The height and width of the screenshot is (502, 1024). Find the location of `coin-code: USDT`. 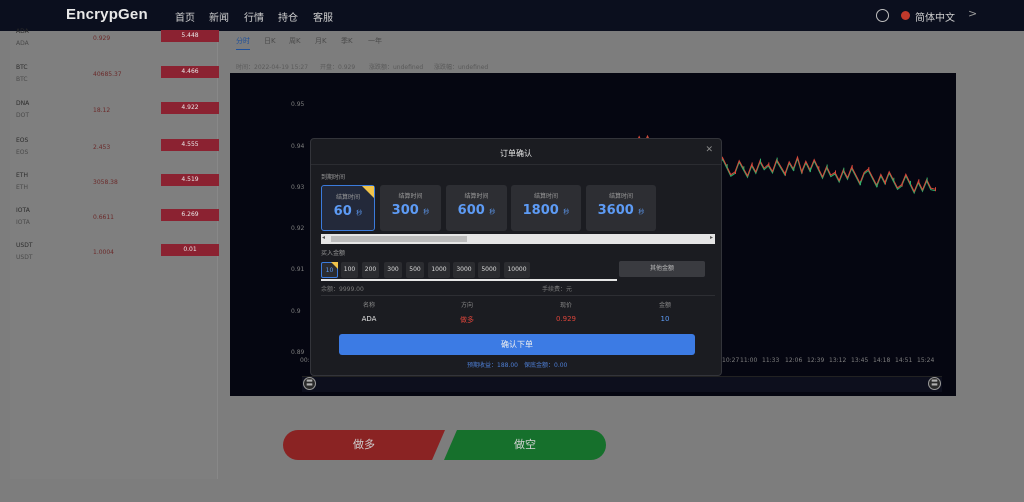

coin-code: USDT is located at coordinates (24, 257).